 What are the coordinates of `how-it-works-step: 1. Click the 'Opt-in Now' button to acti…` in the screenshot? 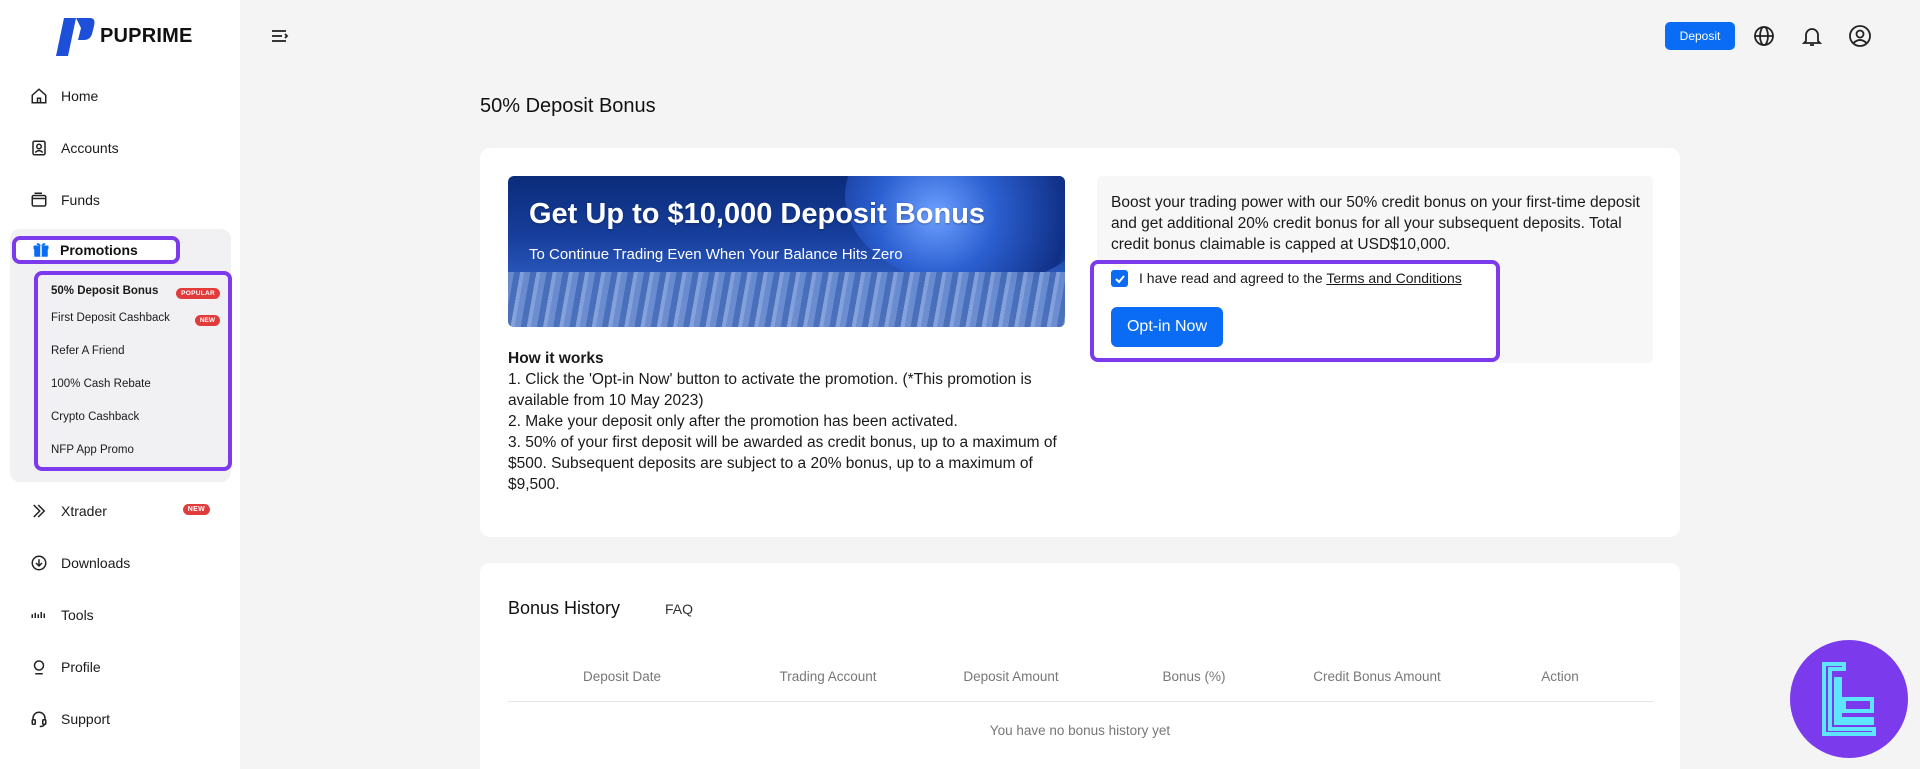 It's located at (770, 390).